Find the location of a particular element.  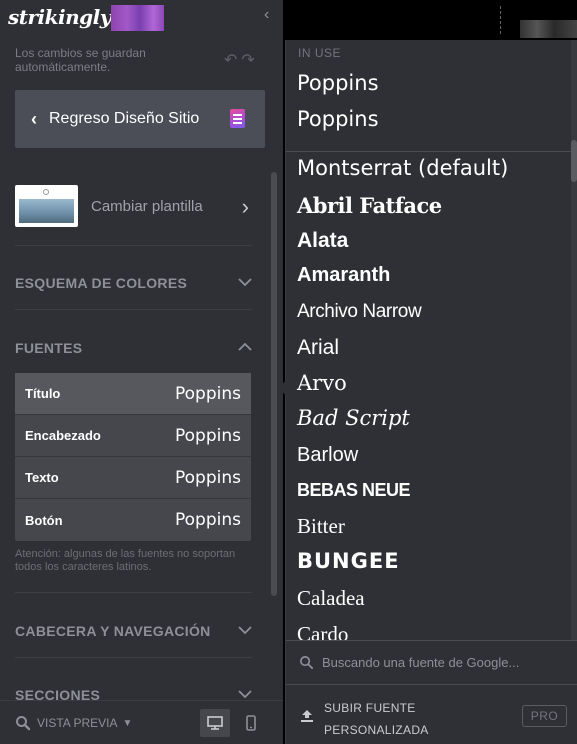

font-option: Caladea is located at coordinates (331, 598).